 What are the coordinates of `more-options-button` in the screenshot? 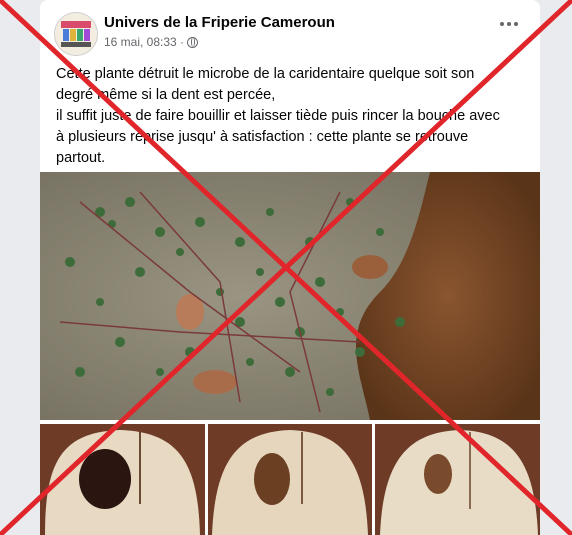 It's located at (509, 24).